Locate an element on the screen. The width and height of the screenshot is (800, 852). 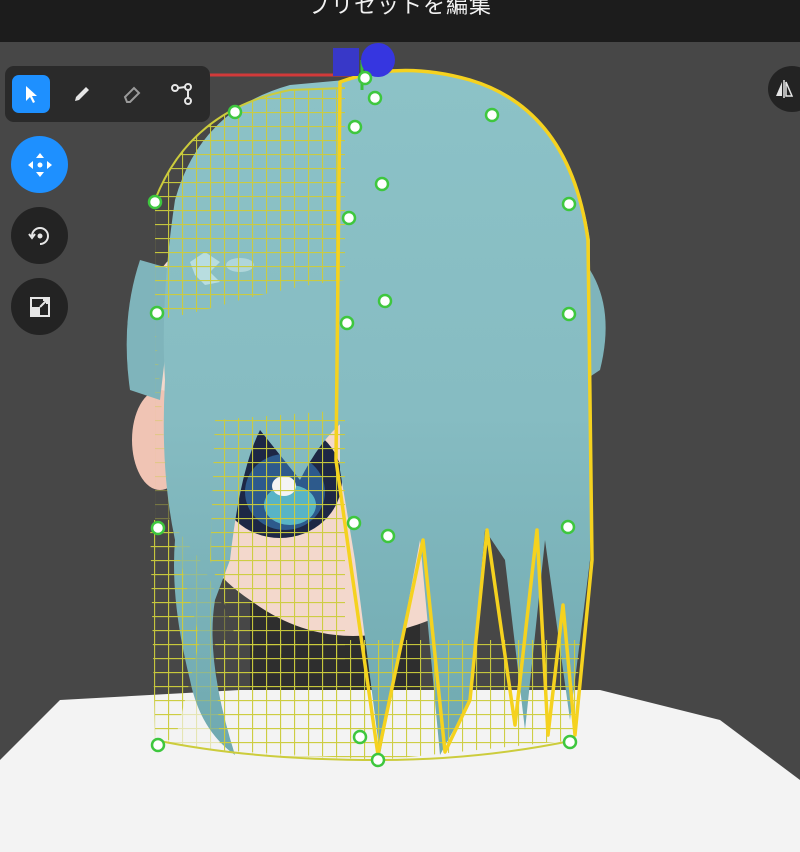
pen-tool-button is located at coordinates (82, 94).